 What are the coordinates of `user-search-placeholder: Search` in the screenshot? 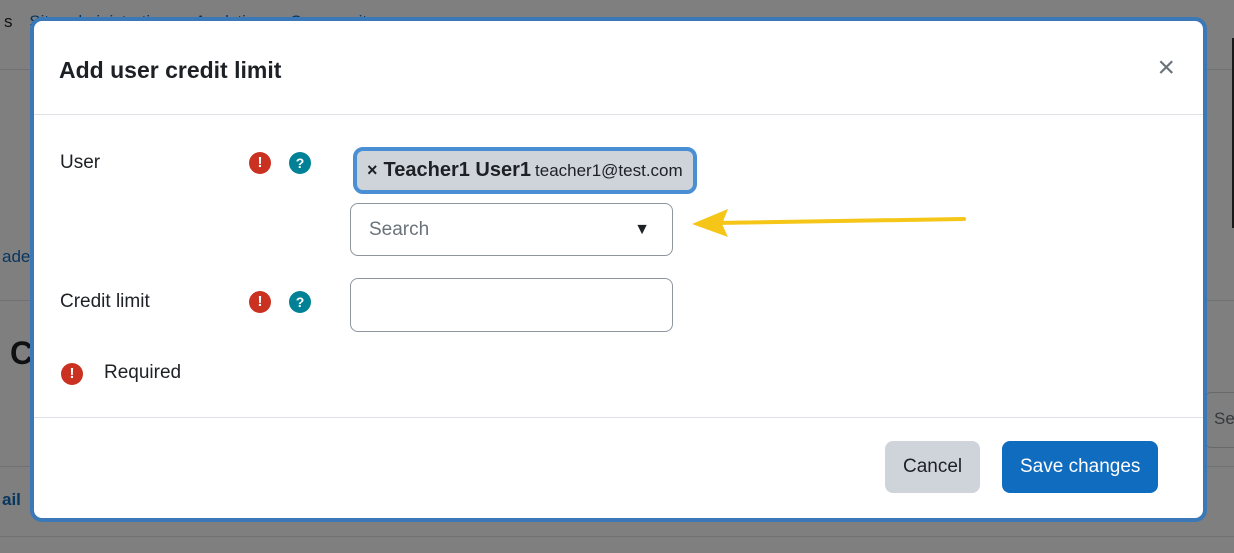 It's located at (399, 229).